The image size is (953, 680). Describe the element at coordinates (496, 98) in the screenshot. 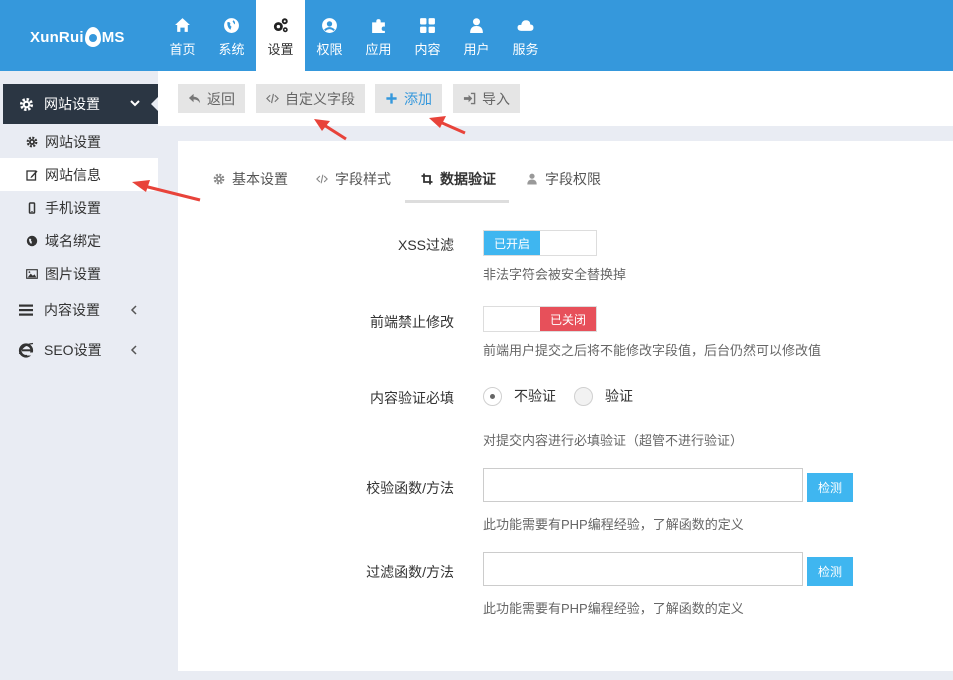

I see `import-button-label: 导入` at that location.